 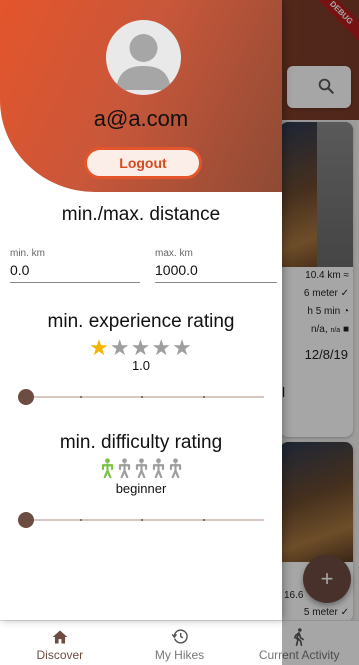 I want to click on experience-slider, so click(x=141, y=397).